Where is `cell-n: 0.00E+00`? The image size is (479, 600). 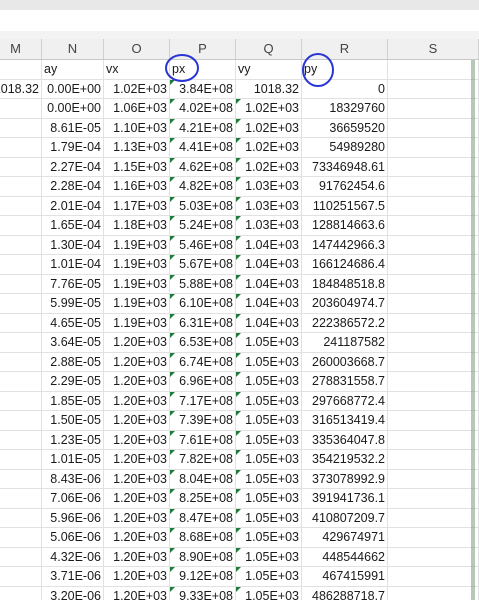 cell-n: 0.00E+00 is located at coordinates (73, 109).